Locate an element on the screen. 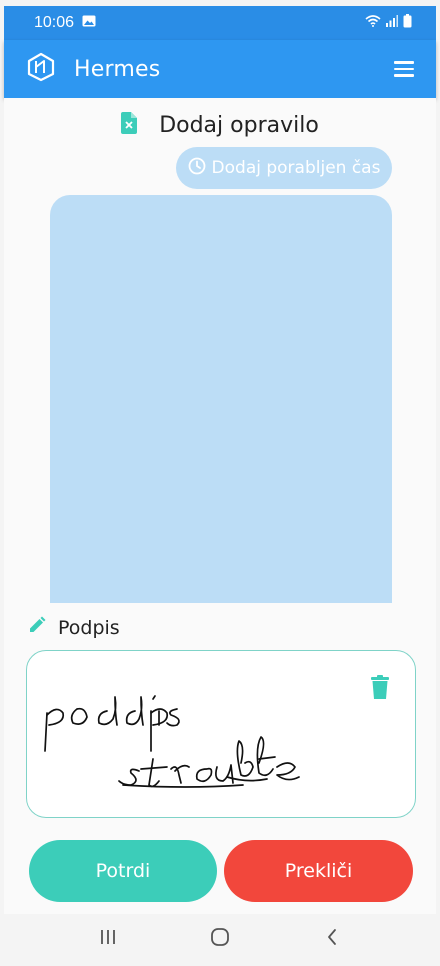 The height and width of the screenshot is (966, 440). page-header: Dodaj opravilo is located at coordinates (220, 125).